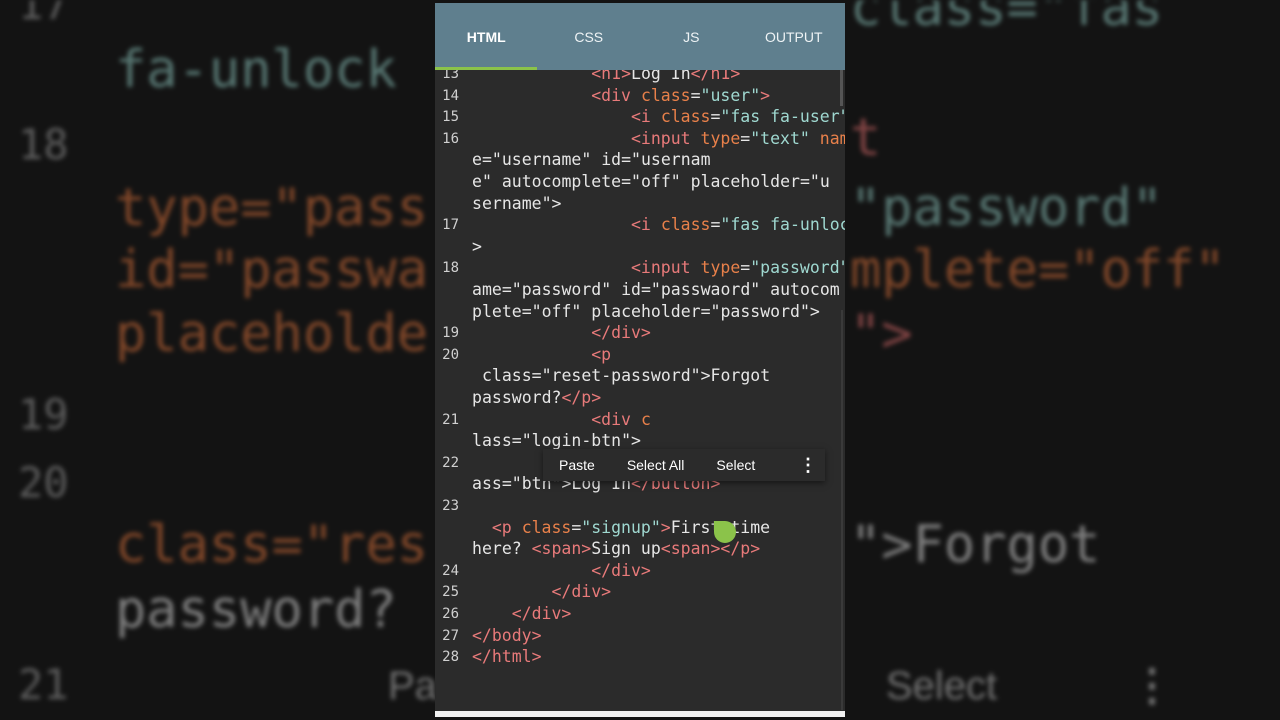 The image size is (1280, 720). I want to click on bg-code-fragment: ">, so click(881, 334).